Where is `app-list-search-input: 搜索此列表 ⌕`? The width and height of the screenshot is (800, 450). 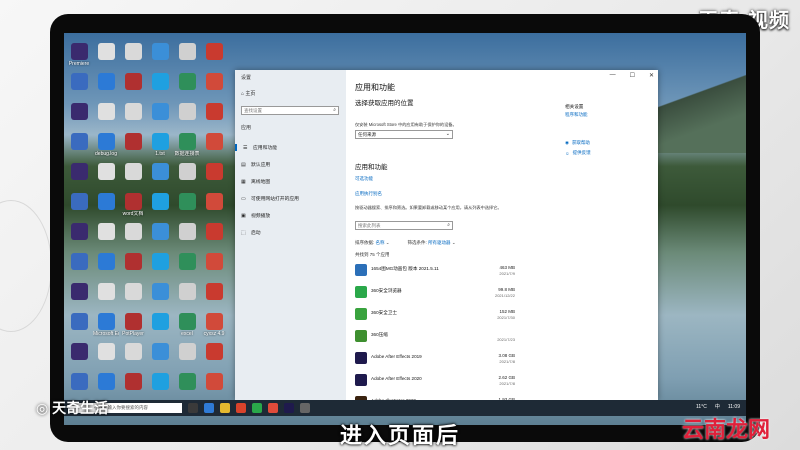
app-list-search-input: 搜索此列表 ⌕ is located at coordinates (404, 225).